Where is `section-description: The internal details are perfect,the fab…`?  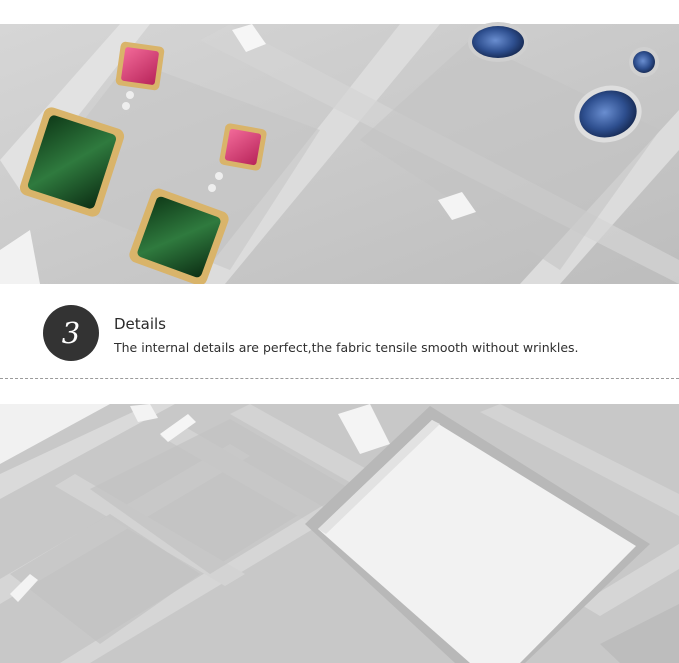 section-description: The internal details are perfect,the fab… is located at coordinates (346, 347).